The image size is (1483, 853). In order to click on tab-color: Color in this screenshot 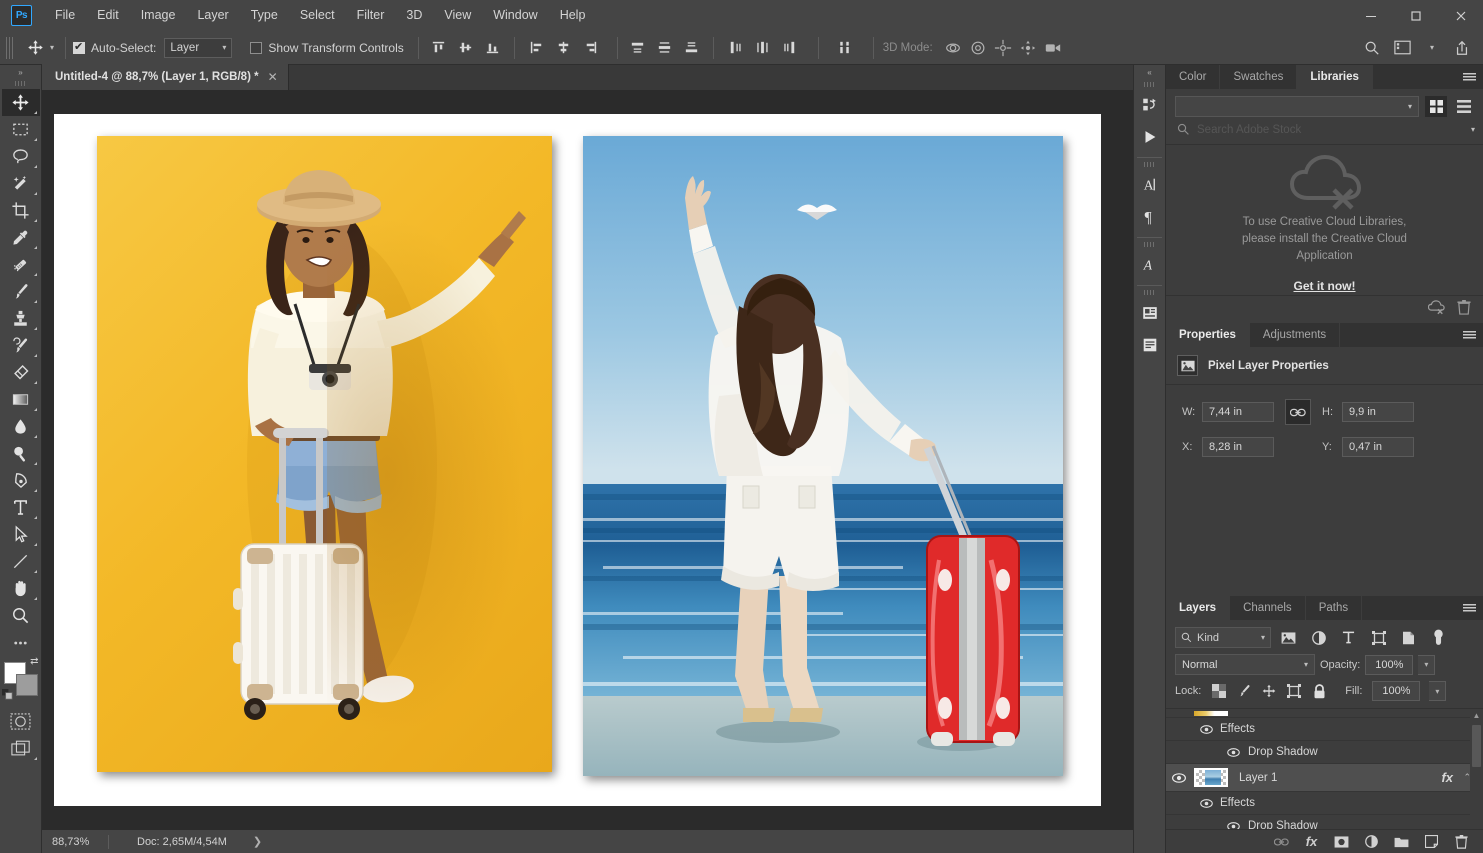, I will do `click(1193, 77)`.